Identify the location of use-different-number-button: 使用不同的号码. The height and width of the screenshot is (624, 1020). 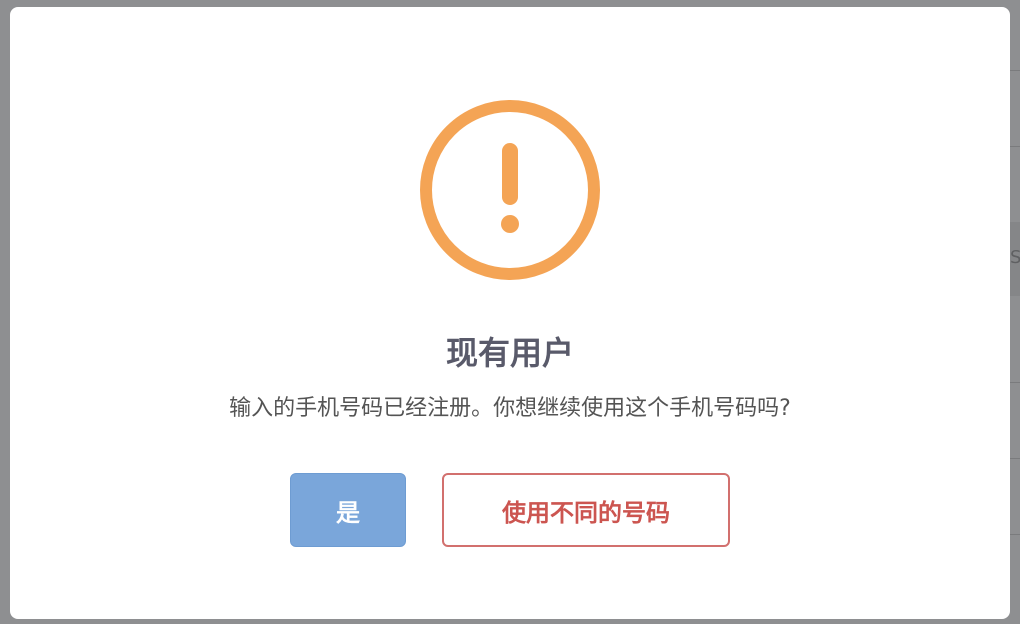
(586, 510).